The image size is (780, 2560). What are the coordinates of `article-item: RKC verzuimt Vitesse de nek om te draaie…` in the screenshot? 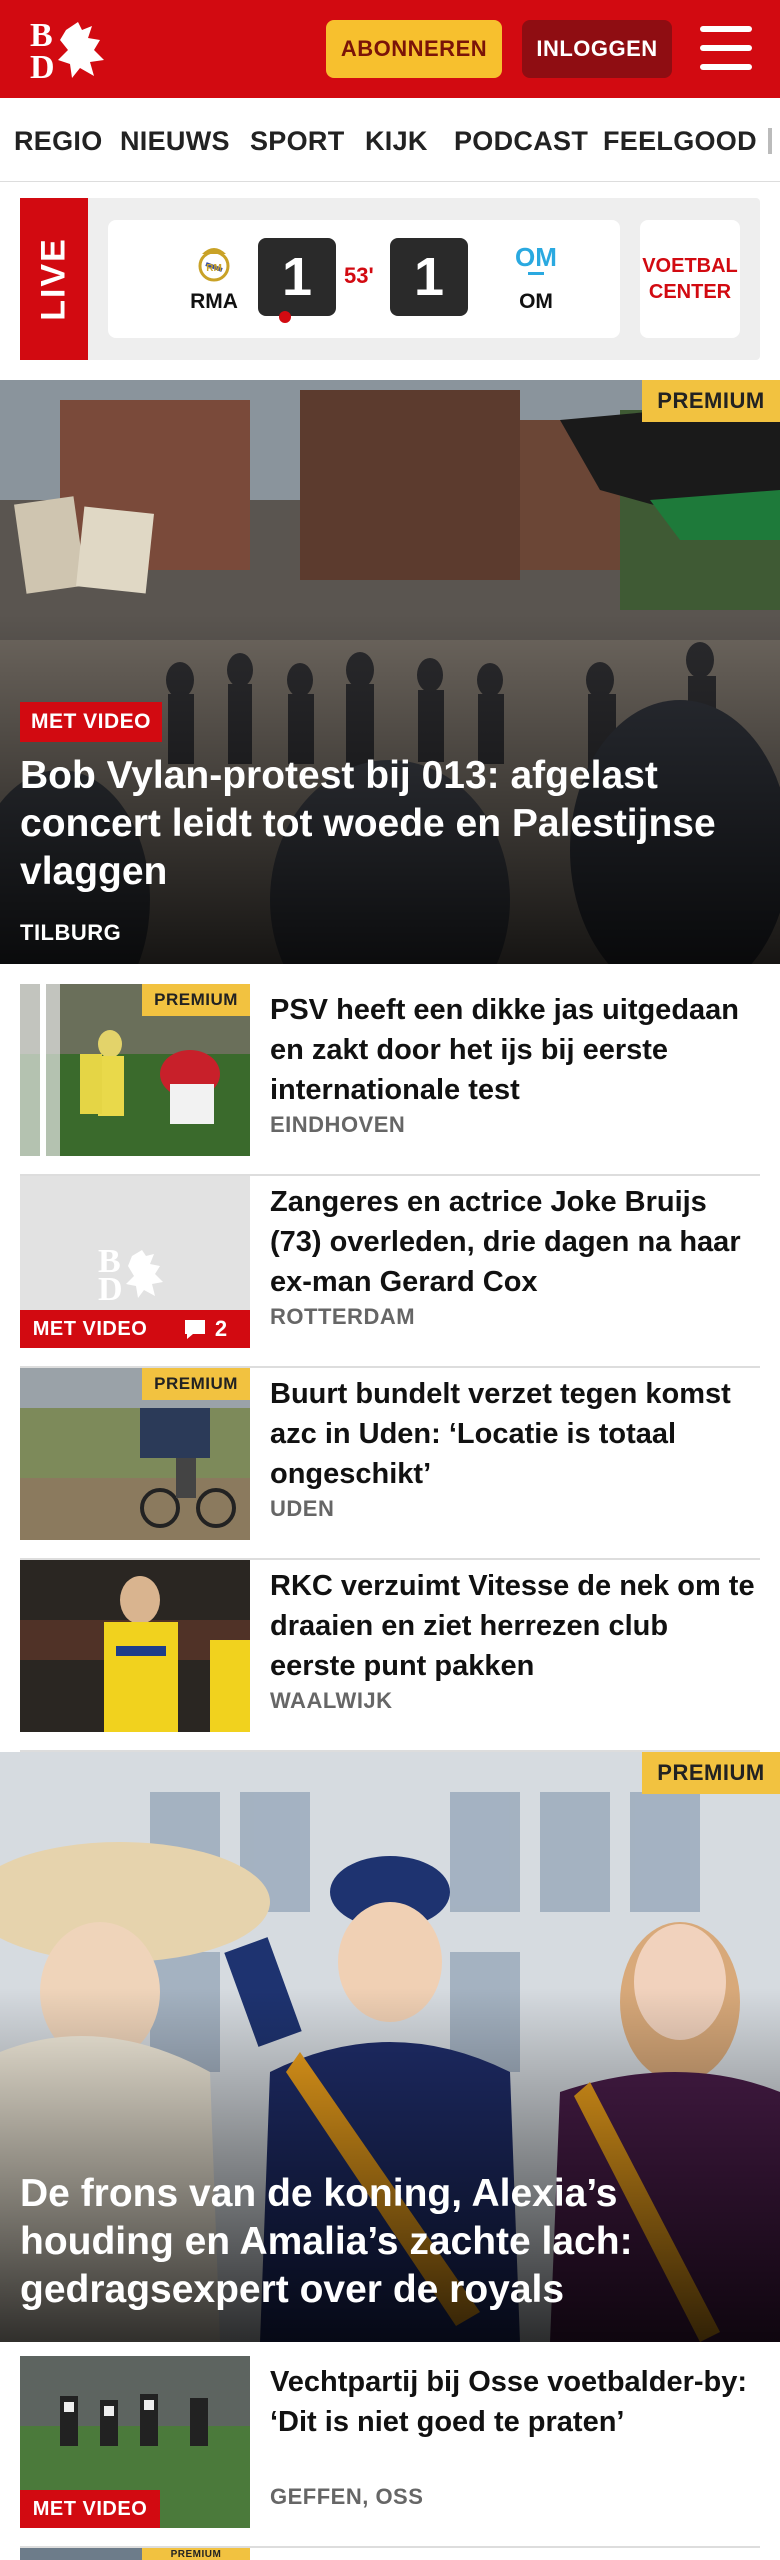 It's located at (390, 1656).